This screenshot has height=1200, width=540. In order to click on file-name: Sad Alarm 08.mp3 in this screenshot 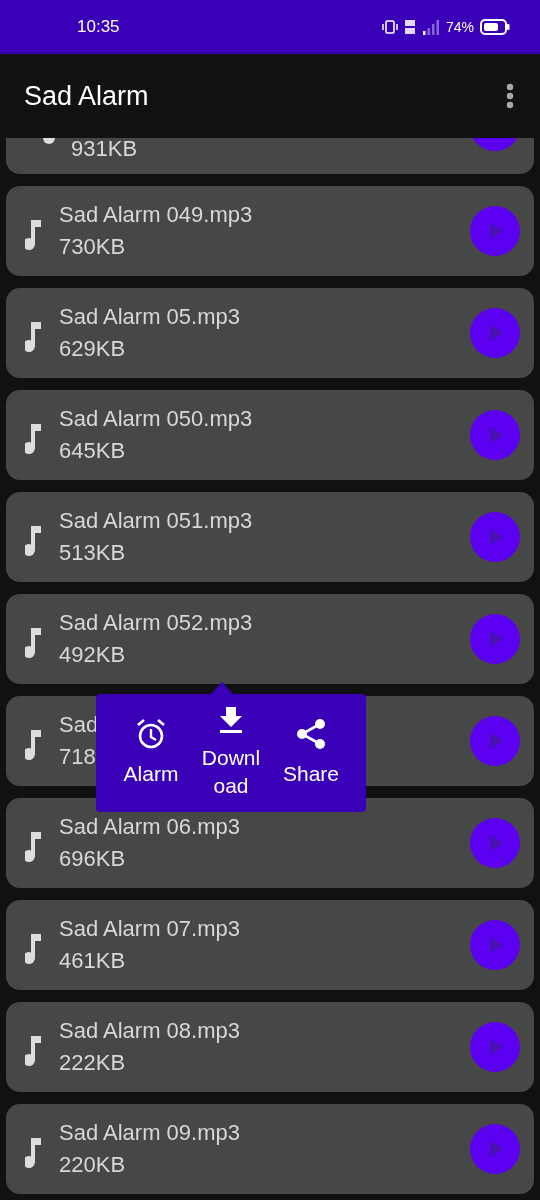, I will do `click(149, 1031)`.